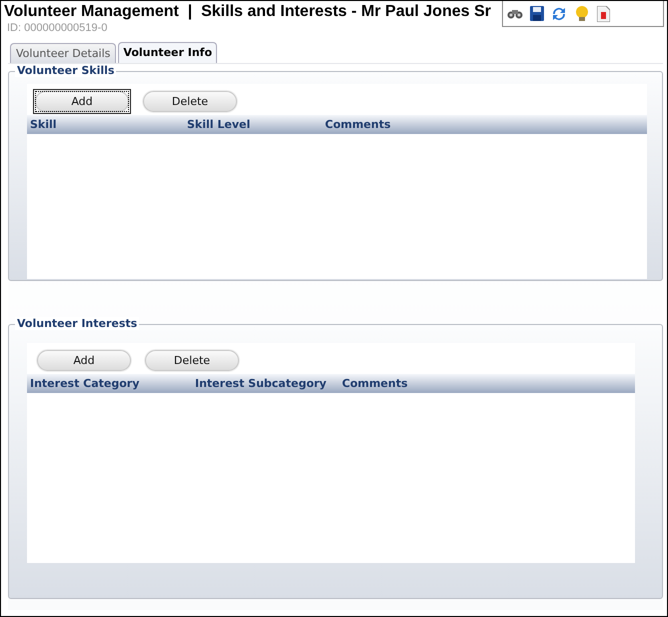 The image size is (668, 617). I want to click on column-header: Interest Category, so click(112, 383).